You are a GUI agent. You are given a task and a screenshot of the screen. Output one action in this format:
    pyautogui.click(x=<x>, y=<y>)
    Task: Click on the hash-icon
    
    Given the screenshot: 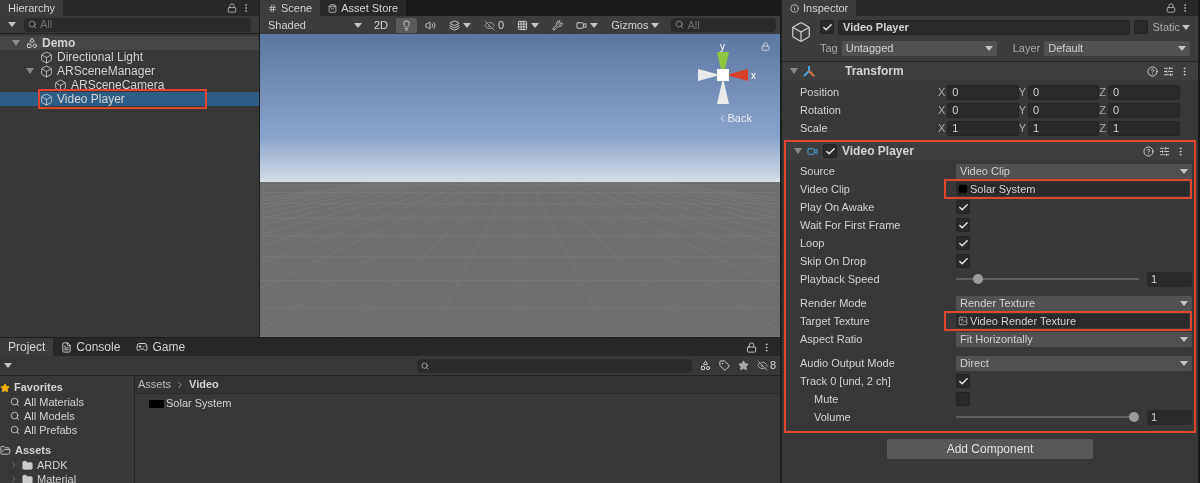 What is the action you would take?
    pyautogui.click(x=272, y=8)
    